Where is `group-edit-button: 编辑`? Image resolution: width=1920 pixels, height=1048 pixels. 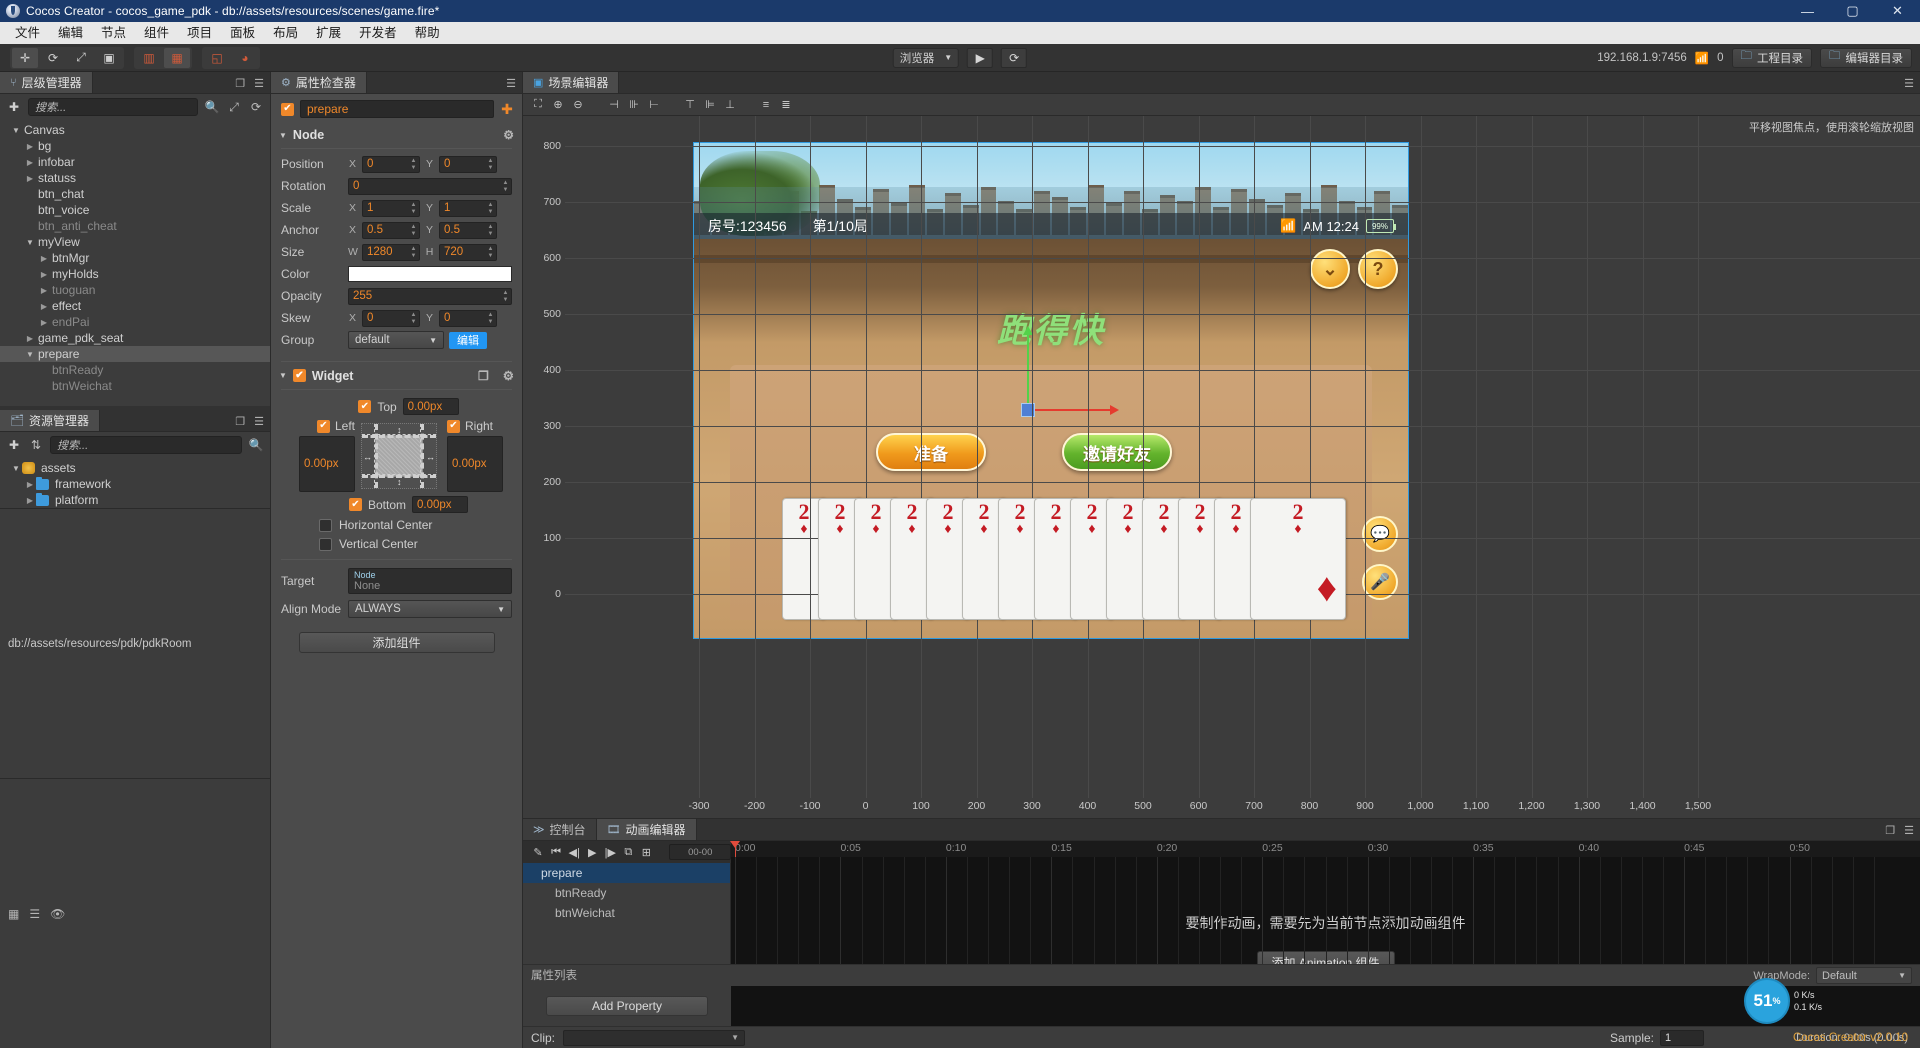 group-edit-button: 编辑 is located at coordinates (468, 340).